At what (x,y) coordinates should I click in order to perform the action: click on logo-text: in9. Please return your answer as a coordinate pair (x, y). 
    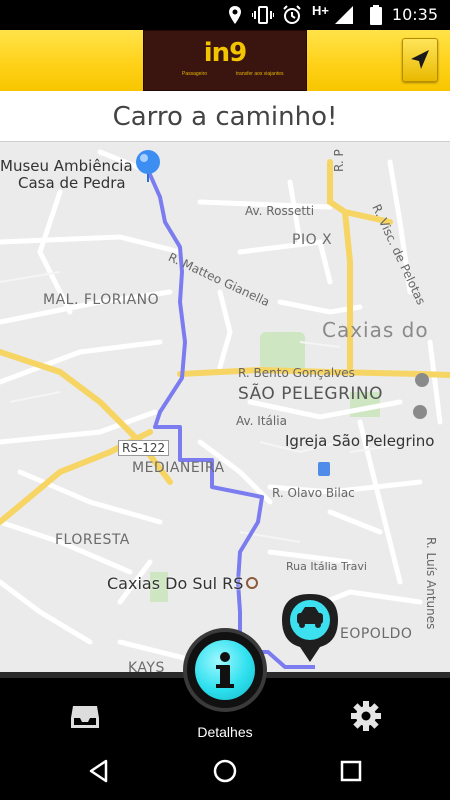
    Looking at the image, I should click on (225, 53).